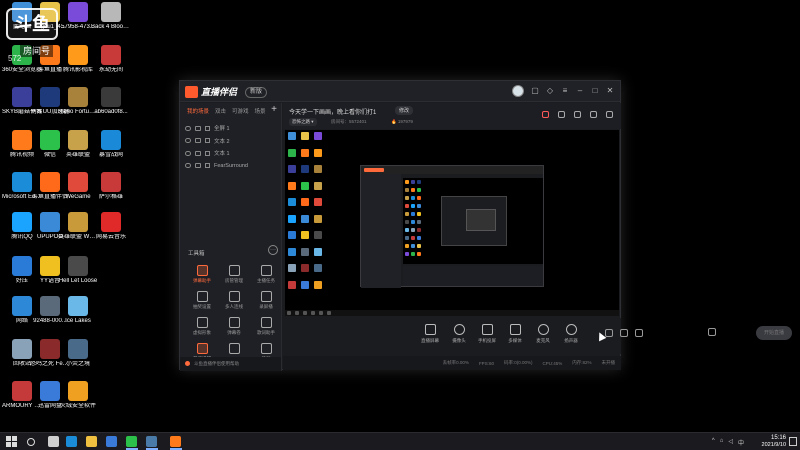 Image resolution: width=800 pixels, height=450 pixels. I want to click on minimize-icon: –, so click(580, 91).